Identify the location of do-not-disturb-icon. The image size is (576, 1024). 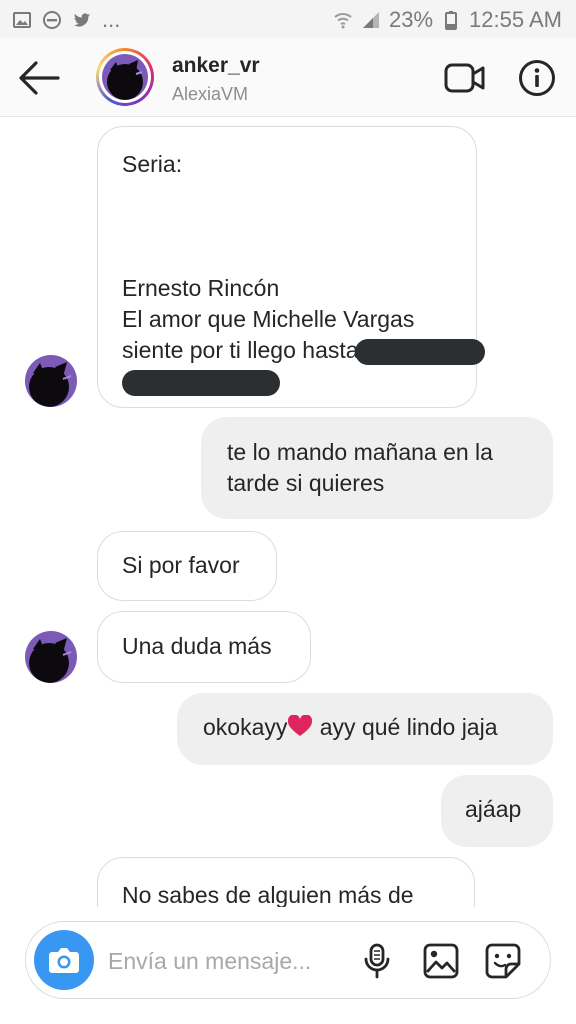
(52, 20).